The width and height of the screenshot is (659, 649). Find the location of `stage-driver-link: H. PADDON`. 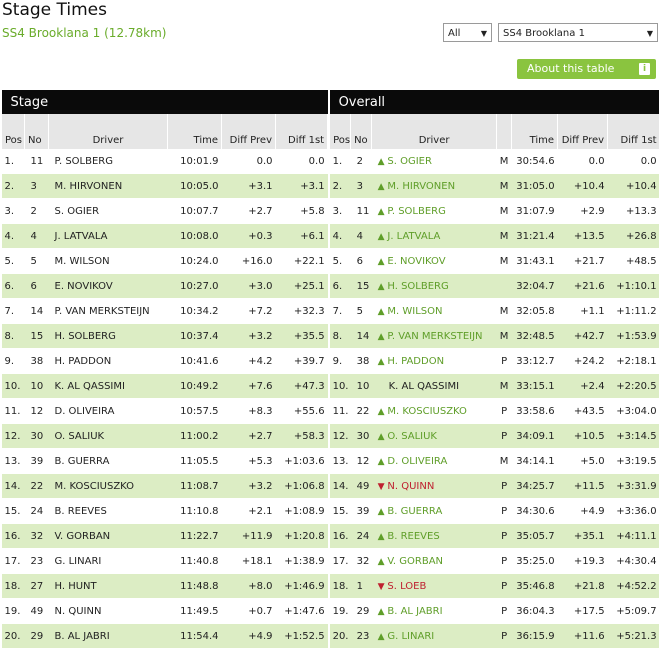

stage-driver-link: H. PADDON is located at coordinates (108, 361).